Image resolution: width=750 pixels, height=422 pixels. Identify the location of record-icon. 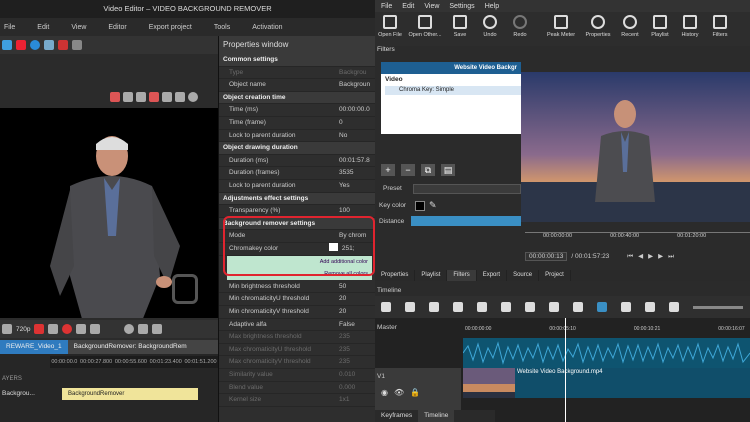
(35, 45).